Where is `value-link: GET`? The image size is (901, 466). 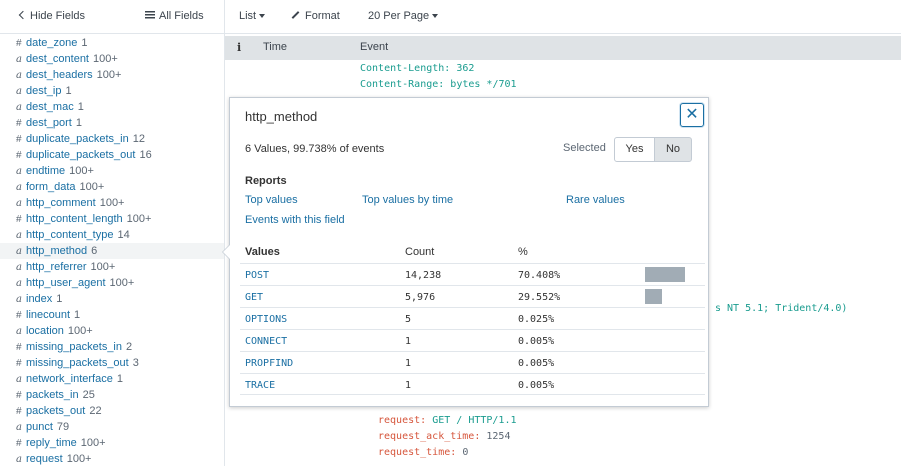
value-link: GET is located at coordinates (254, 297).